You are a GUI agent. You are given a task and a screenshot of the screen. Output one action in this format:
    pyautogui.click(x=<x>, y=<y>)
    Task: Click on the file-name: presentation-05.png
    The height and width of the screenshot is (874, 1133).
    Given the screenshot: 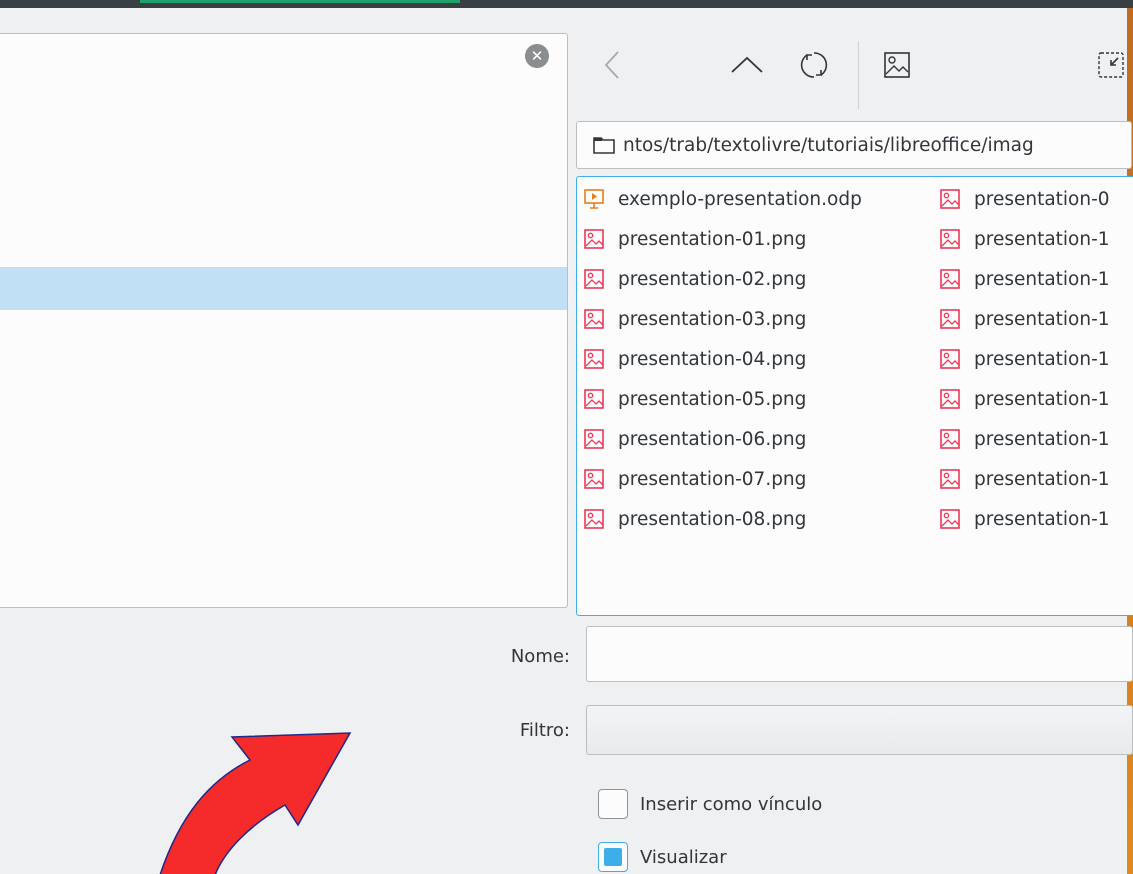 What is the action you would take?
    pyautogui.click(x=712, y=399)
    